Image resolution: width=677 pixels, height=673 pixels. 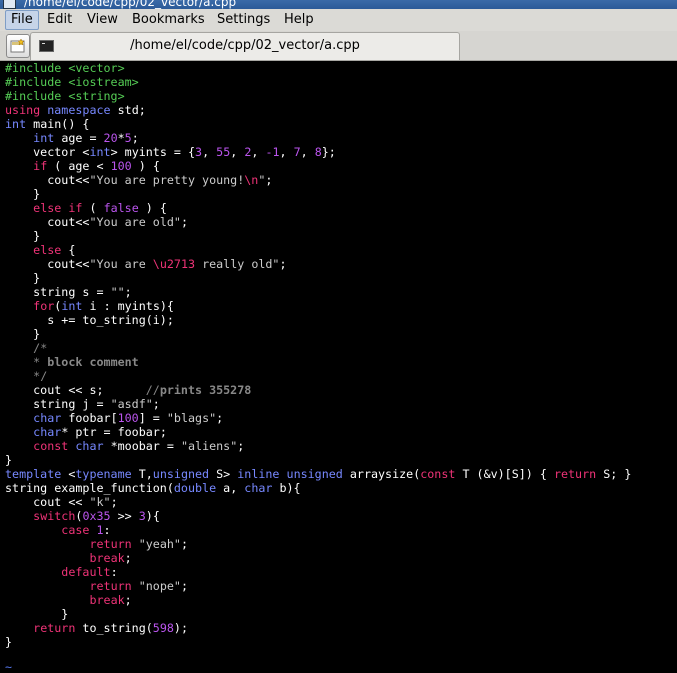 What do you see at coordinates (40, 362) in the screenshot?
I see `code-token: *` at bounding box center [40, 362].